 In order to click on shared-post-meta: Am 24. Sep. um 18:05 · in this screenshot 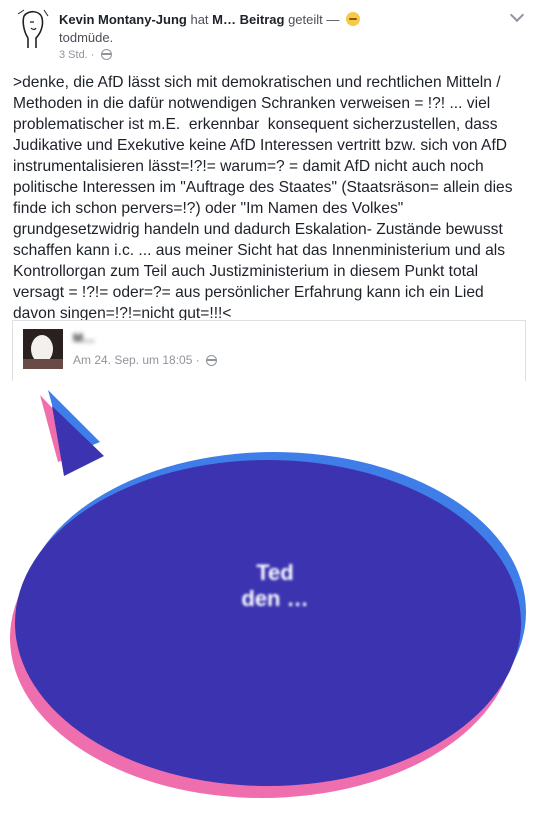, I will do `click(145, 360)`.